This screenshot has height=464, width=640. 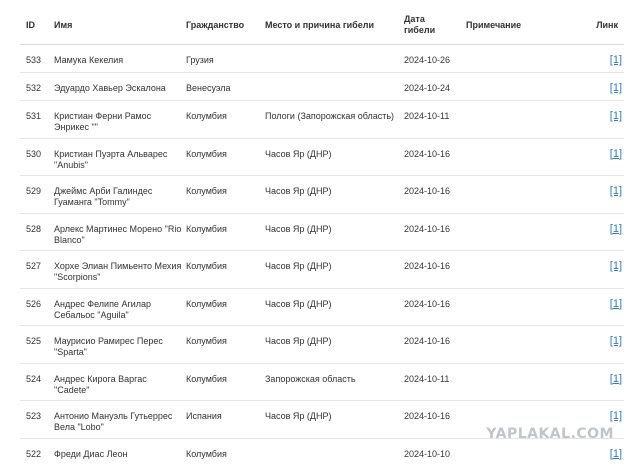 What do you see at coordinates (420, 30) in the screenshot?
I see `header-date-line2: гибели` at bounding box center [420, 30].